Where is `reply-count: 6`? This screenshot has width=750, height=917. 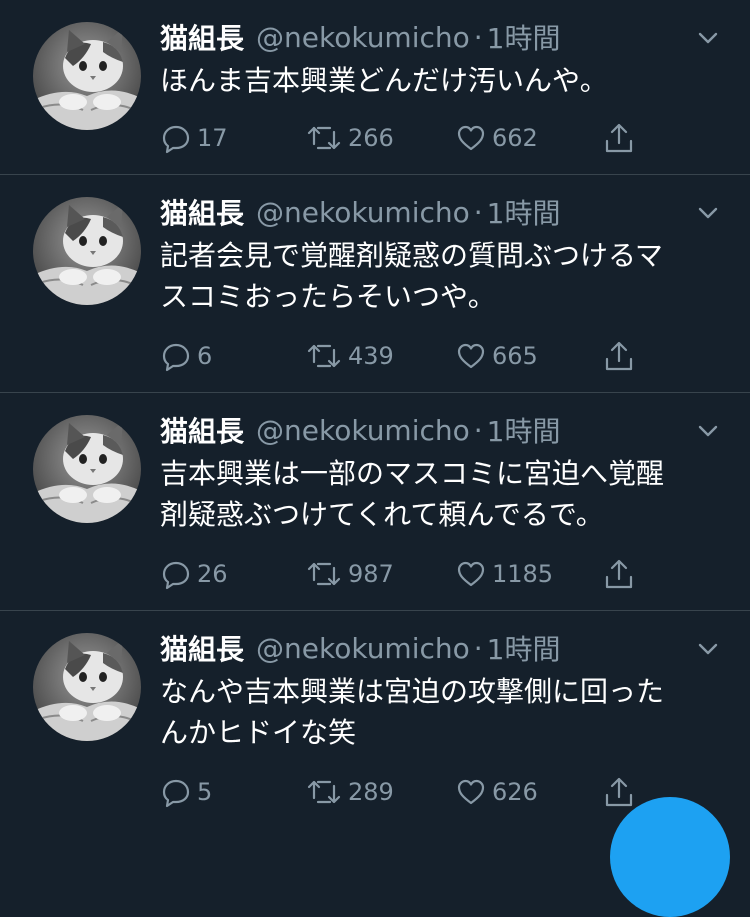
reply-count: 6 is located at coordinates (205, 356).